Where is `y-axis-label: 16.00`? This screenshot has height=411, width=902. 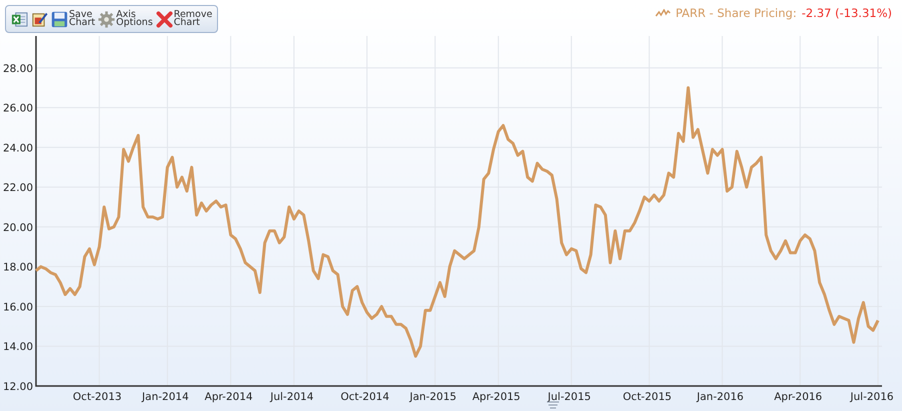
y-axis-label: 16.00 is located at coordinates (17, 307).